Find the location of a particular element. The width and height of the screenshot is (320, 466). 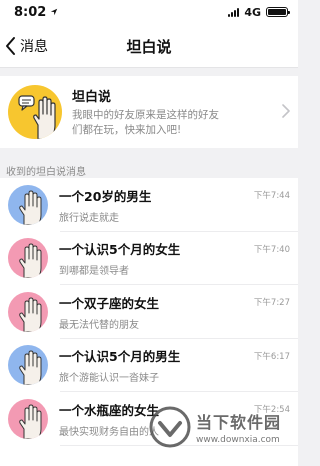

back-chevron-icon is located at coordinates (10, 46).